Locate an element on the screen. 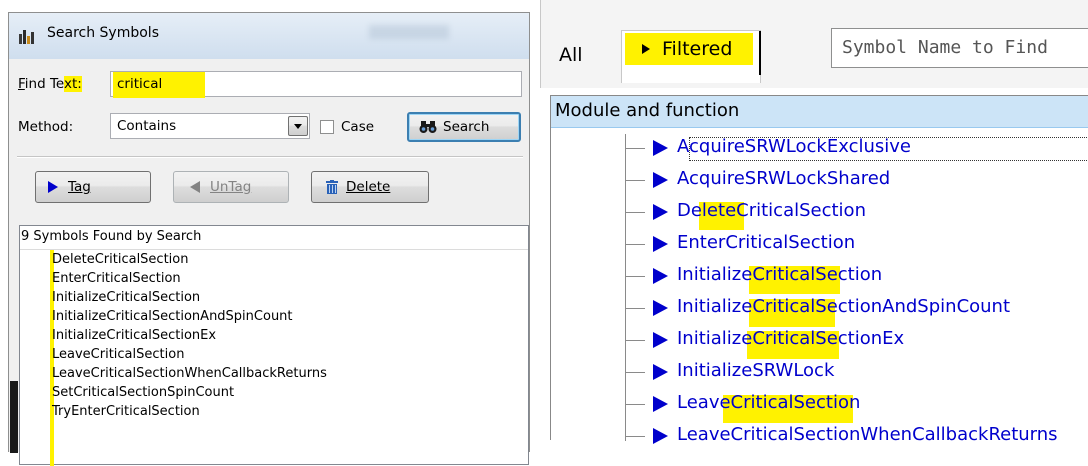 This screenshot has width=1088, height=466. symbol-search-input: Symbol Name to Find is located at coordinates (959, 48).